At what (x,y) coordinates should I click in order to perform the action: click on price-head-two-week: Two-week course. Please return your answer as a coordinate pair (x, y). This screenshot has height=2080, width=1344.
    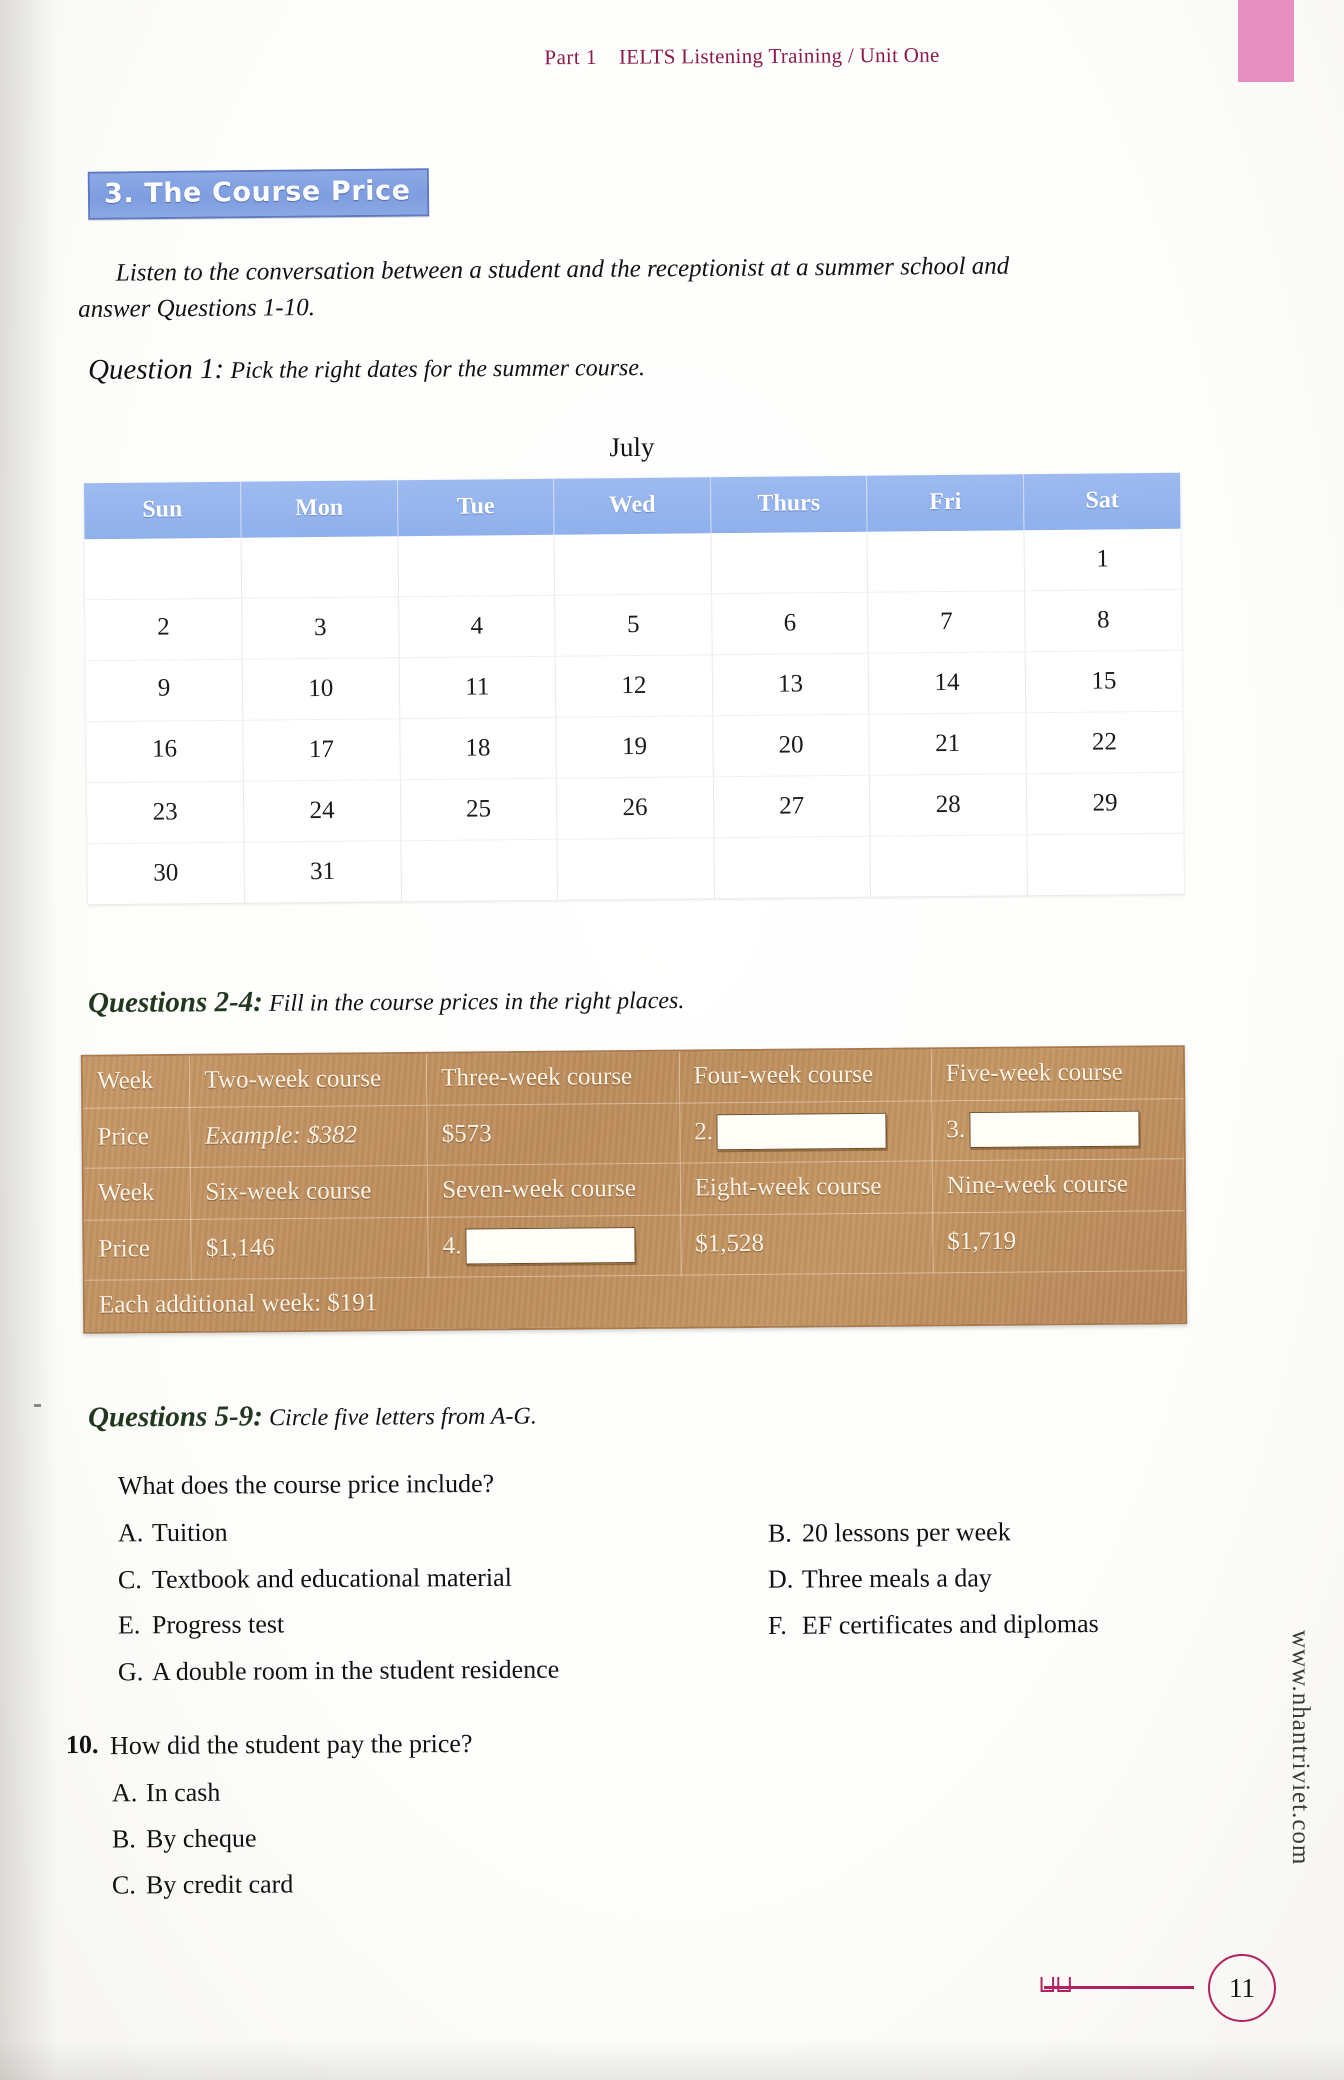
    Looking at the image, I should click on (308, 1080).